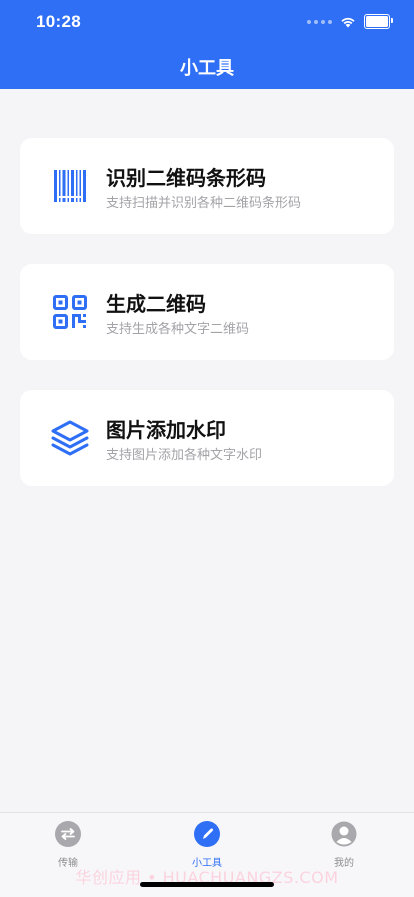 The width and height of the screenshot is (414, 897). I want to click on home-indicator, so click(207, 884).